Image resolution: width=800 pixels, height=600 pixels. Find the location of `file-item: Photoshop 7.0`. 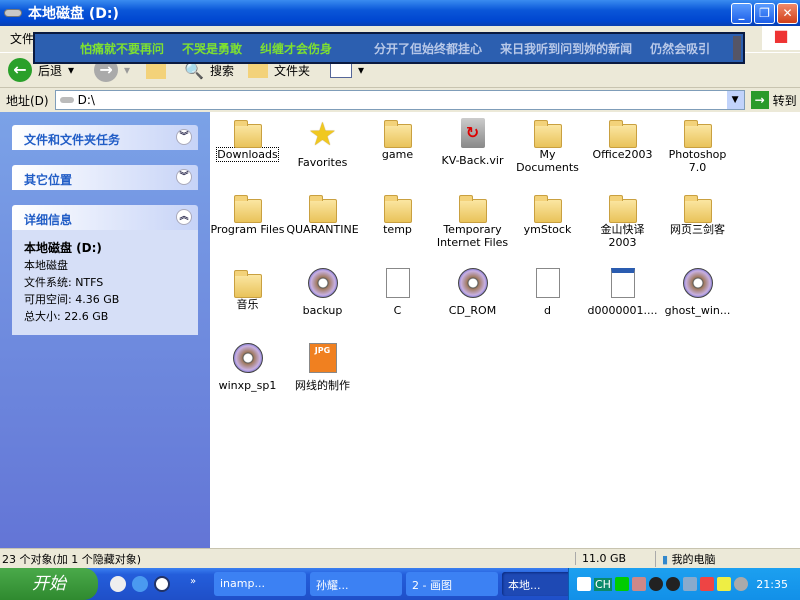

file-item: Photoshop 7.0 is located at coordinates (697, 146).